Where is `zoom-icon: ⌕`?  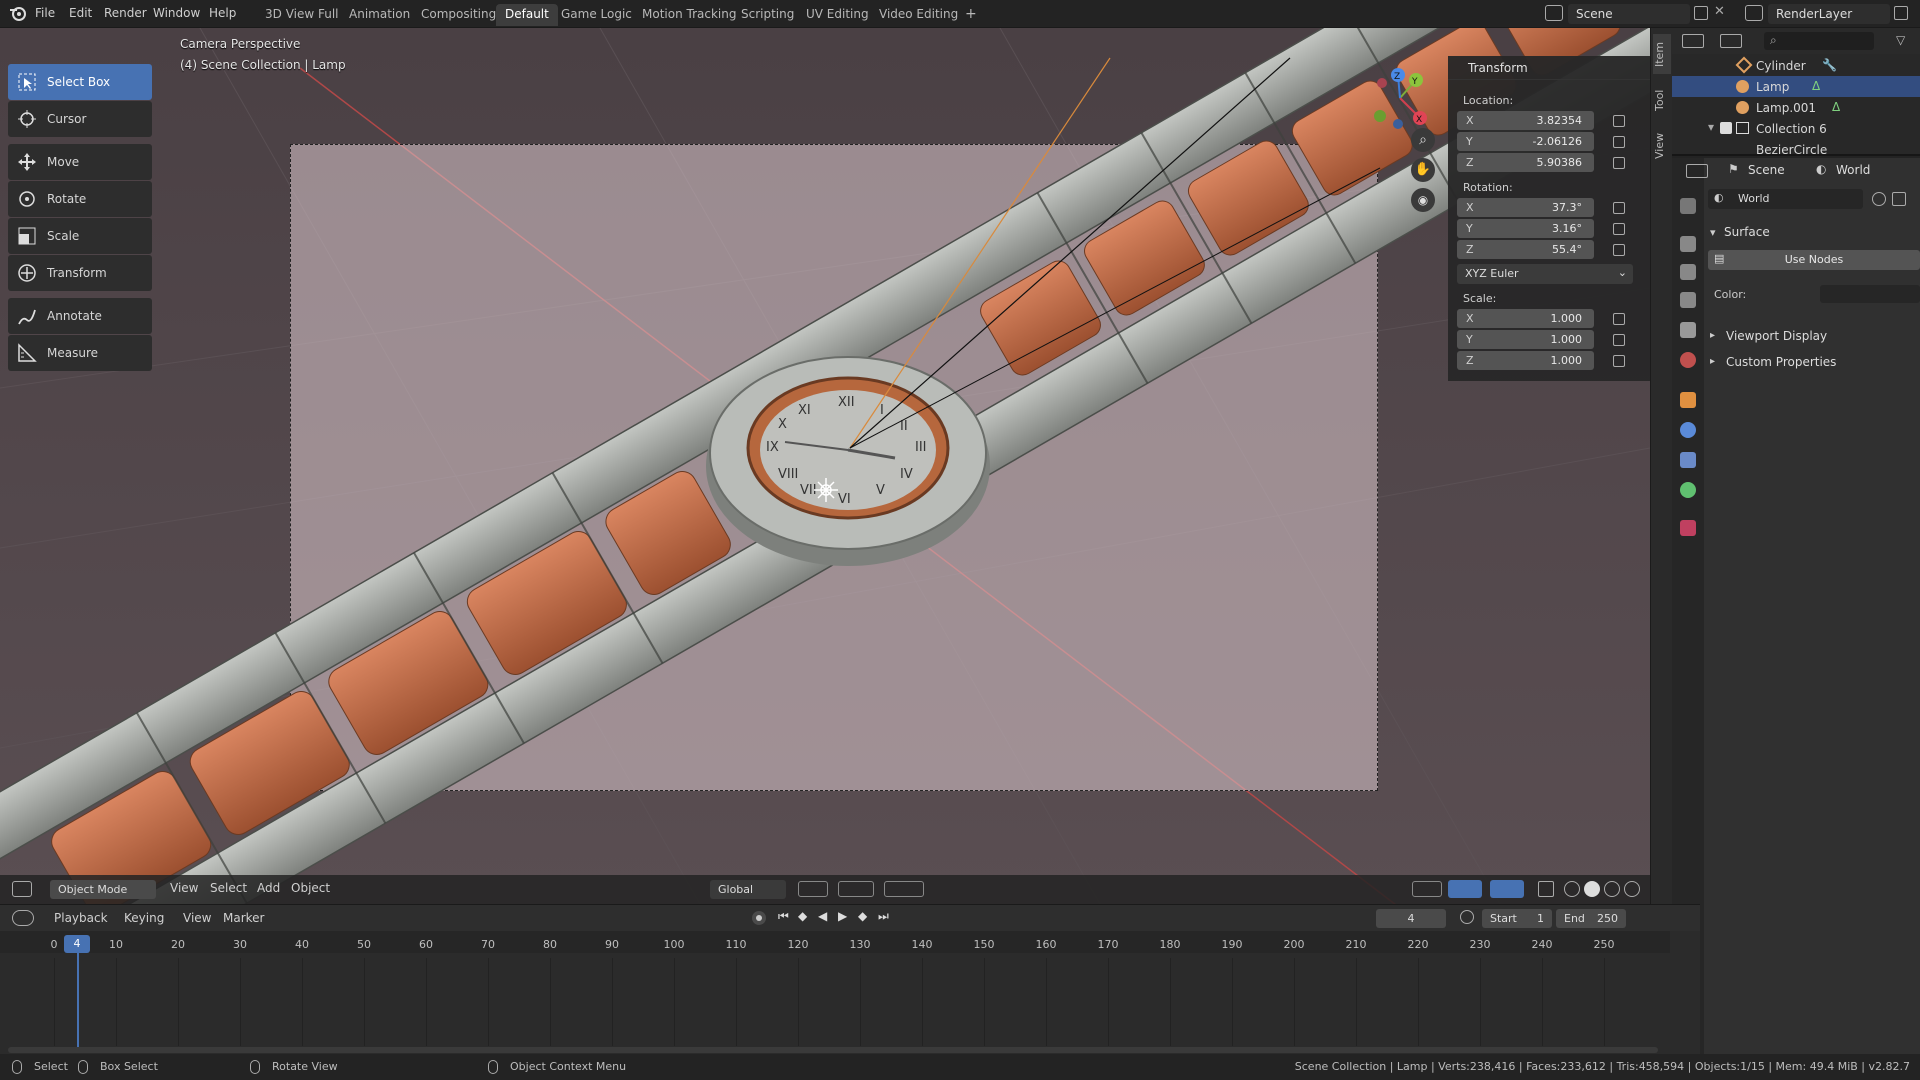 zoom-icon: ⌕ is located at coordinates (1423, 140).